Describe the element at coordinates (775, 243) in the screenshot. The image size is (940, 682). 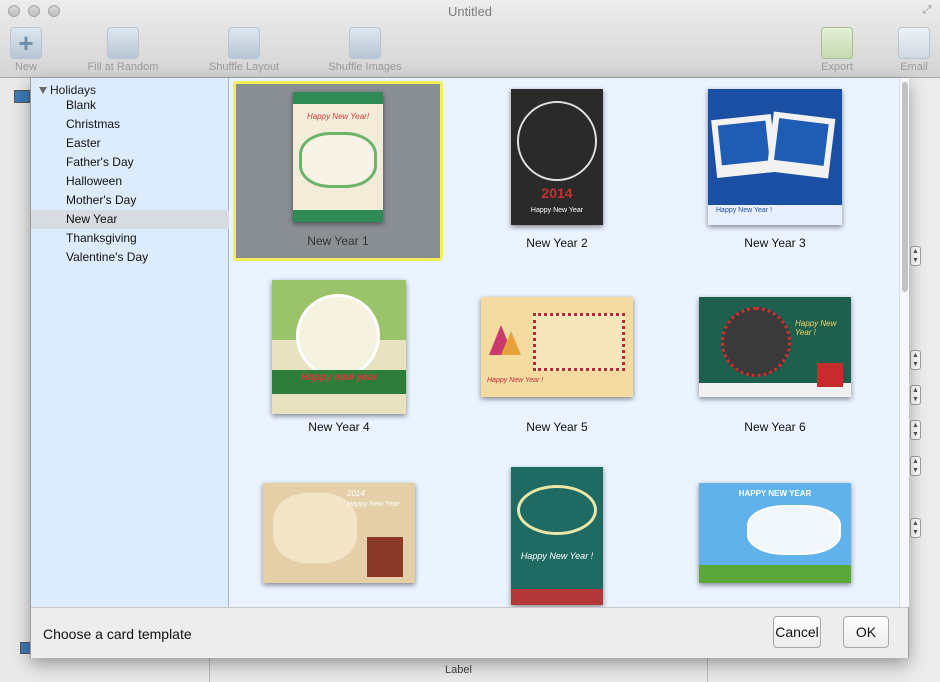
I see `template-name: New Year 3` at that location.